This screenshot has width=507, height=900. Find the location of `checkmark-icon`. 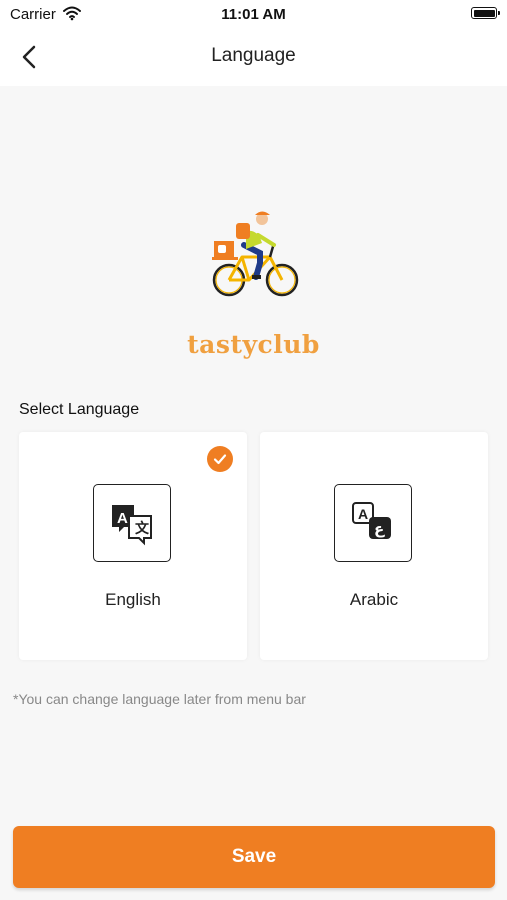

checkmark-icon is located at coordinates (220, 459).